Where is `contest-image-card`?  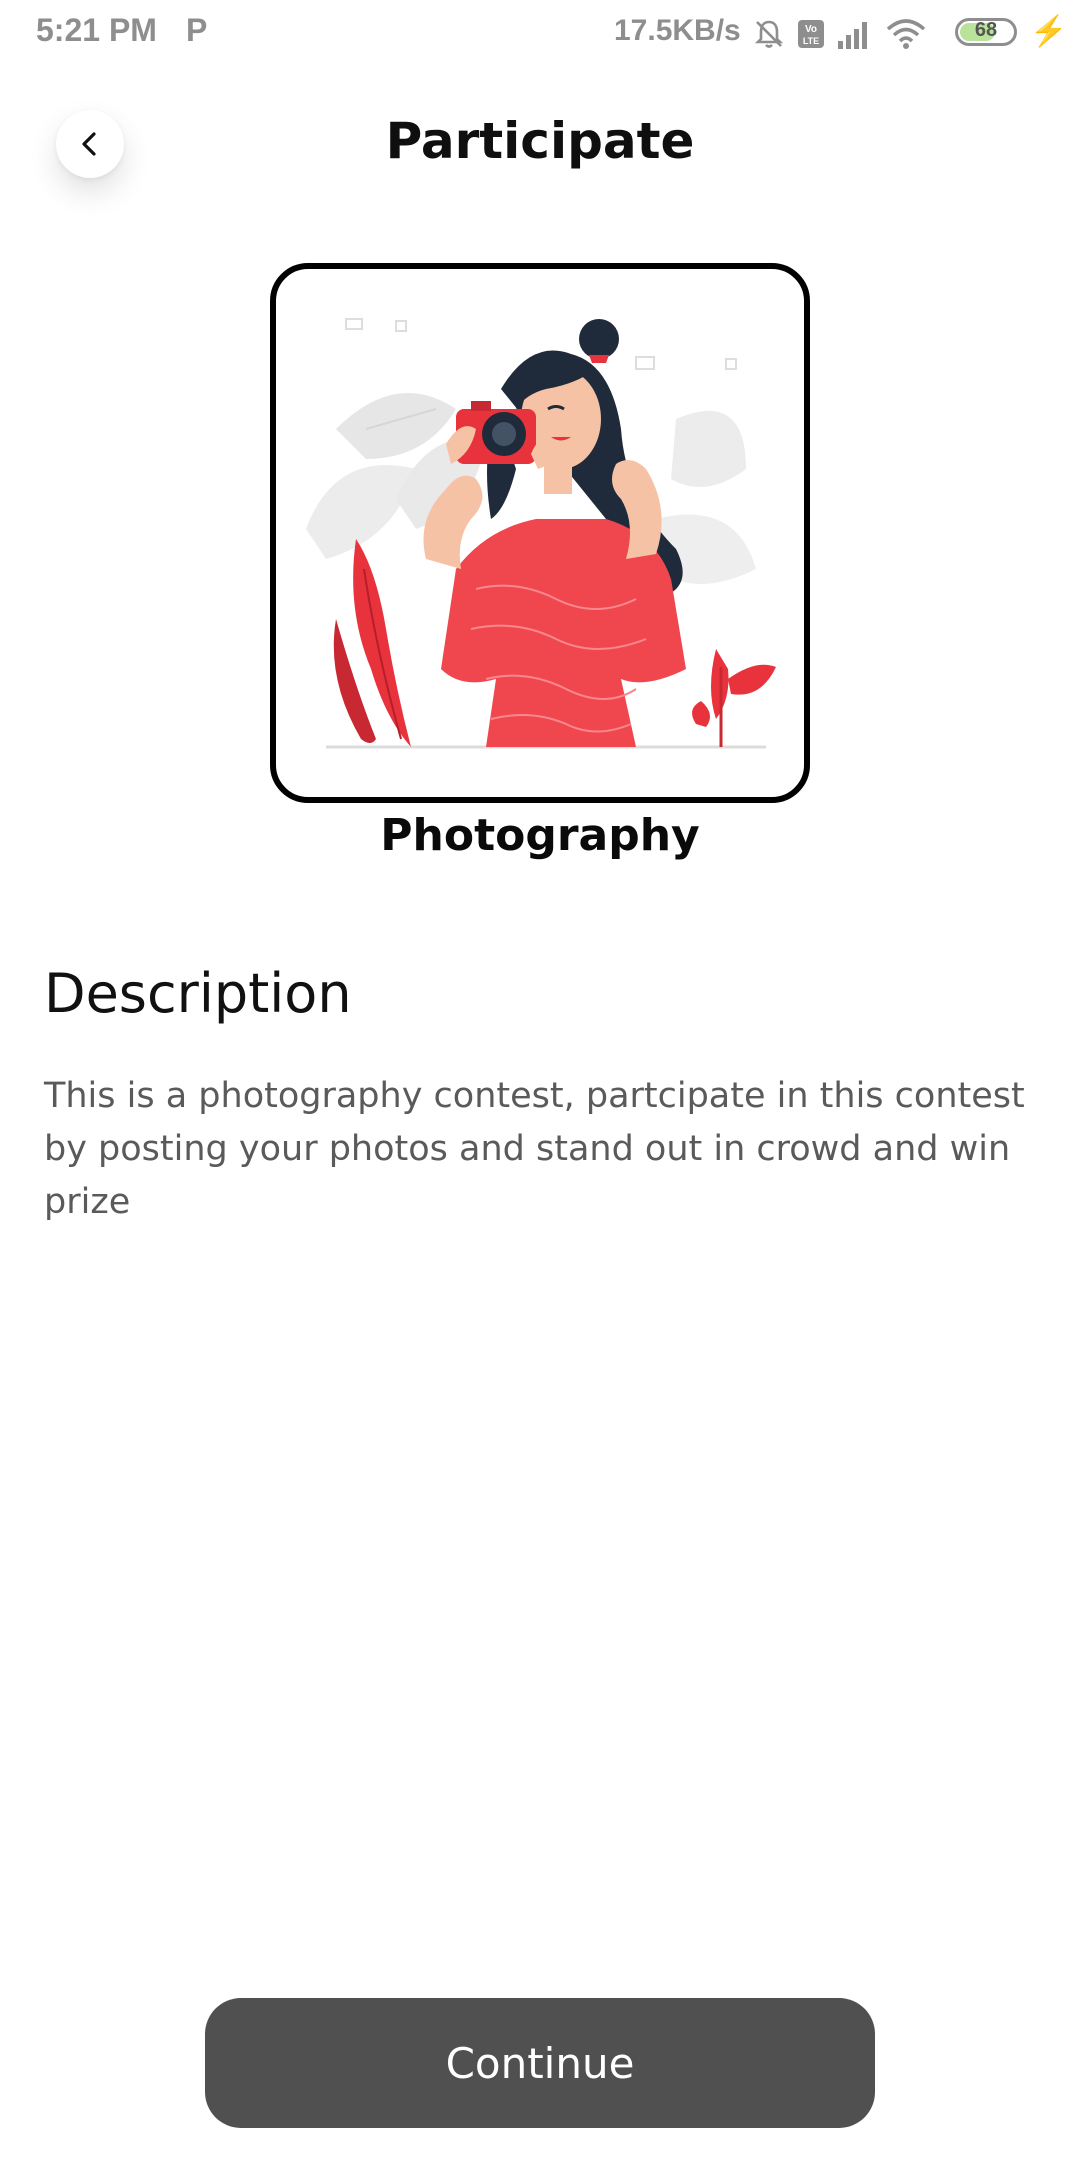 contest-image-card is located at coordinates (540, 533).